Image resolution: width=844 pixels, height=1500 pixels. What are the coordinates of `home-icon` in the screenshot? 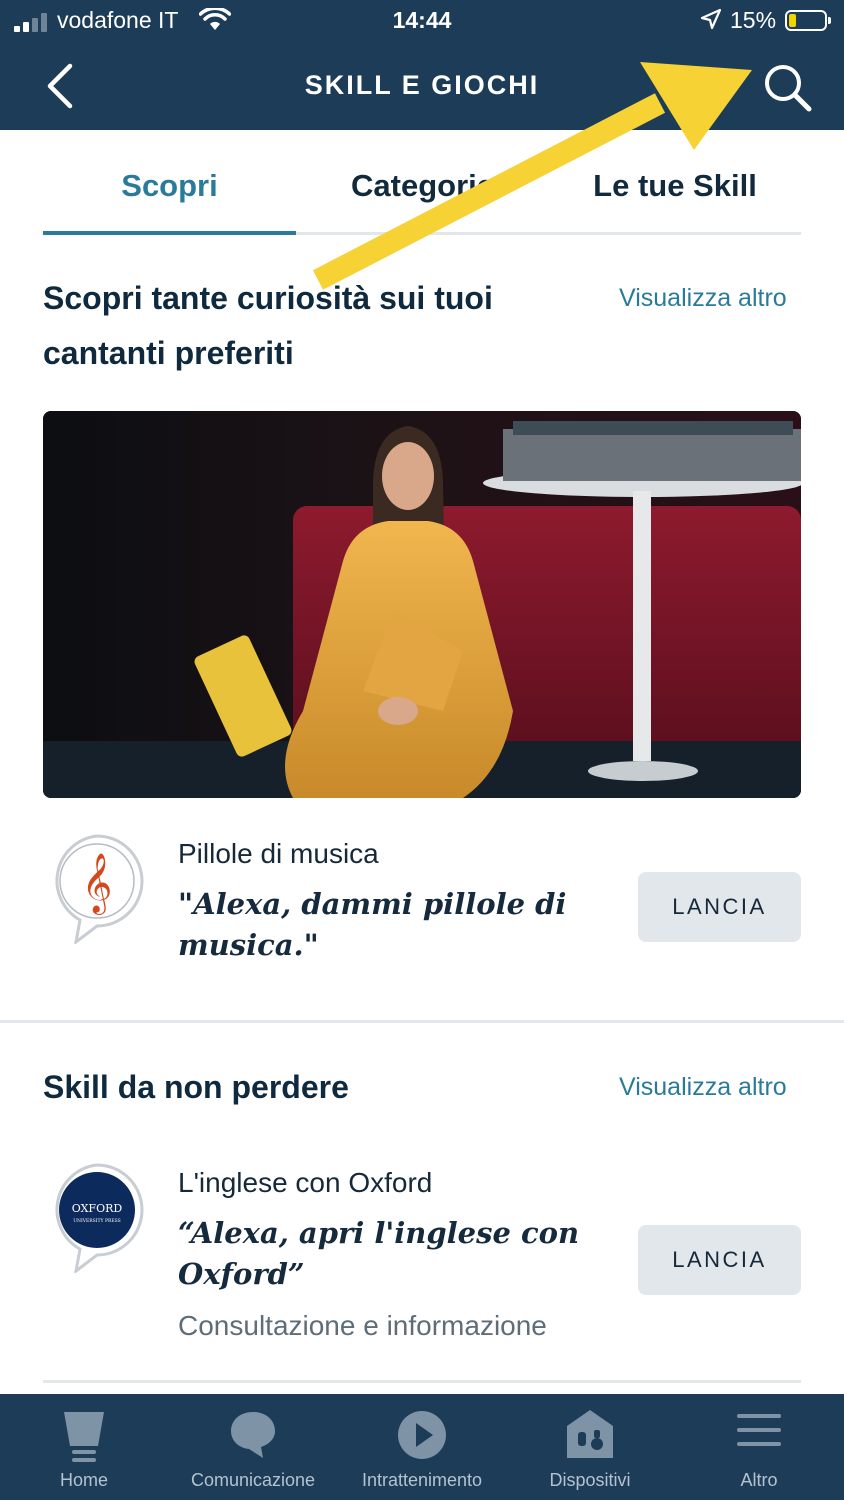 It's located at (84, 1437).